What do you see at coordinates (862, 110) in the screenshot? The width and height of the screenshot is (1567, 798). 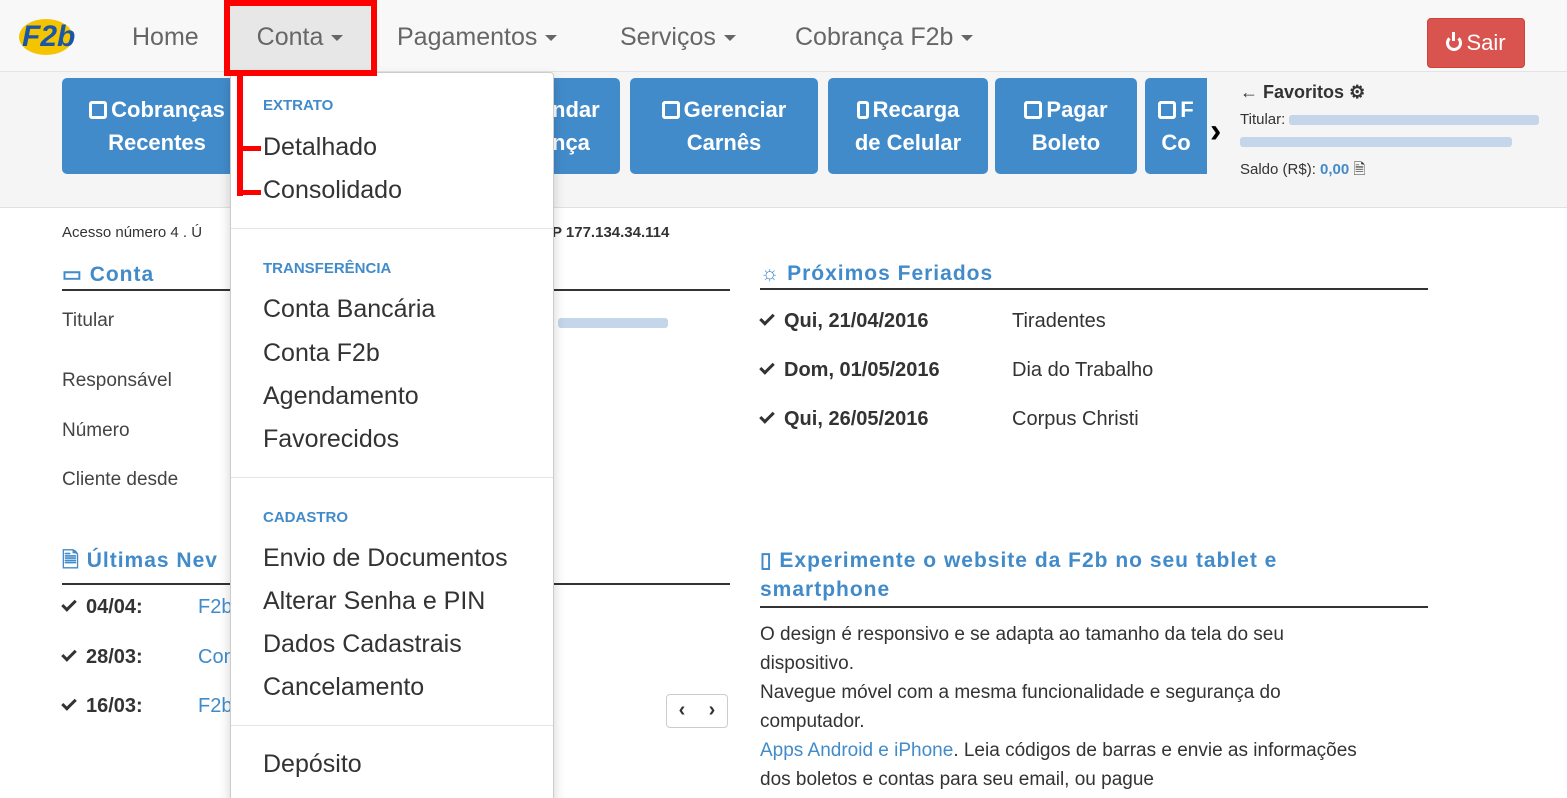 I see `mobile-icon` at bounding box center [862, 110].